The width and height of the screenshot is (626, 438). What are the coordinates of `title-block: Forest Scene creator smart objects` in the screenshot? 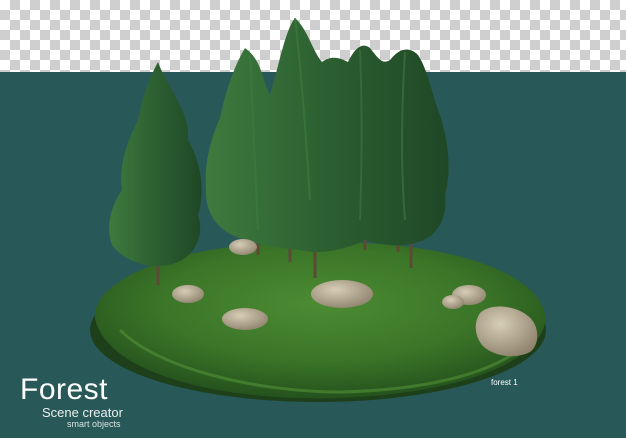 It's located at (71, 402).